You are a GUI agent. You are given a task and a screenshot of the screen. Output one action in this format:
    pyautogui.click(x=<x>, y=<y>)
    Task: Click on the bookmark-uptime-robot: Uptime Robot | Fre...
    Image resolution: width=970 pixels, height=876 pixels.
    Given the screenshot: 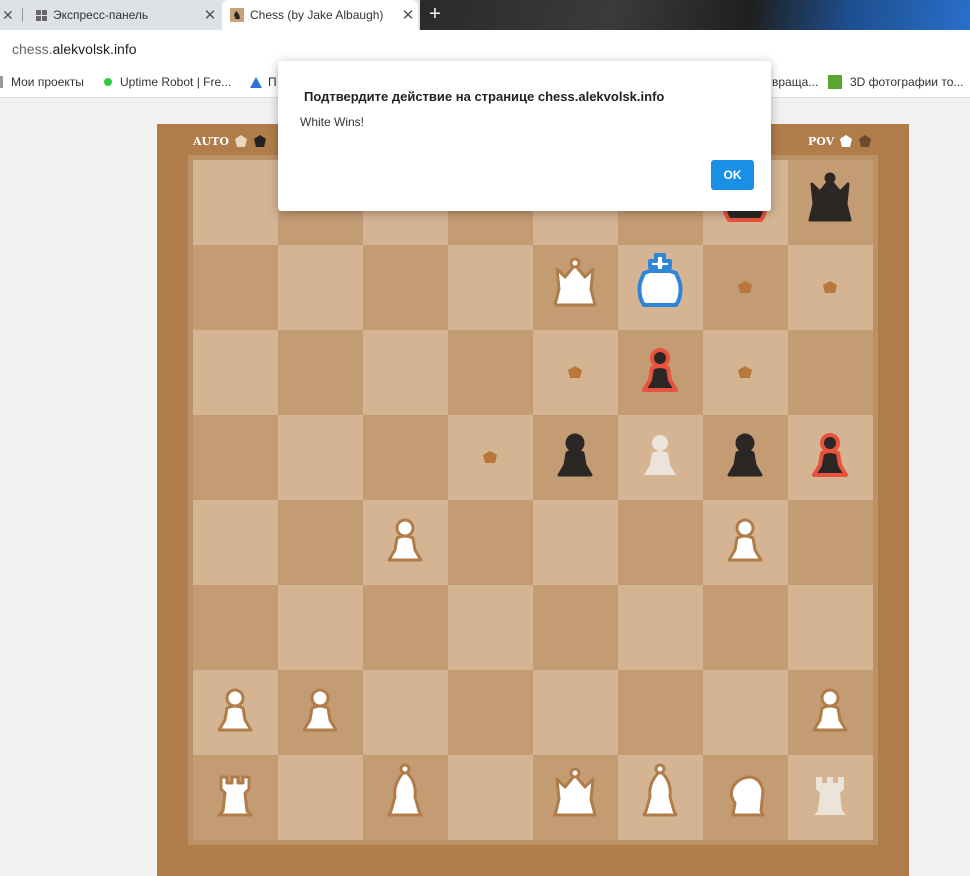 What is the action you would take?
    pyautogui.click(x=167, y=82)
    